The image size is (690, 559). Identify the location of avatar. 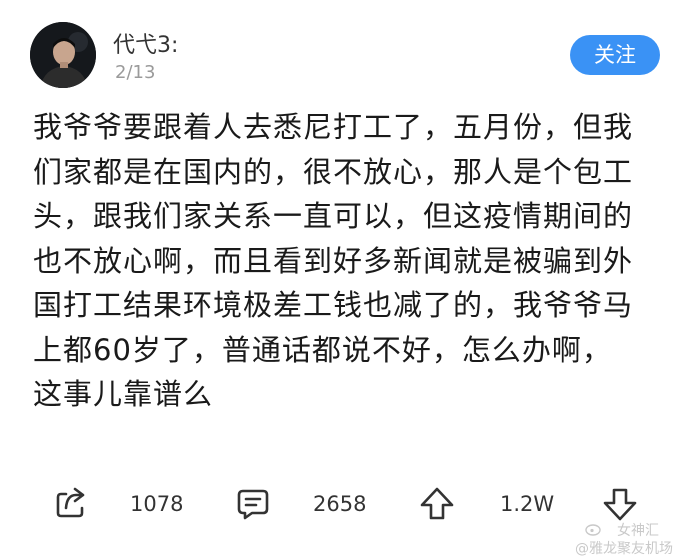
(63, 55).